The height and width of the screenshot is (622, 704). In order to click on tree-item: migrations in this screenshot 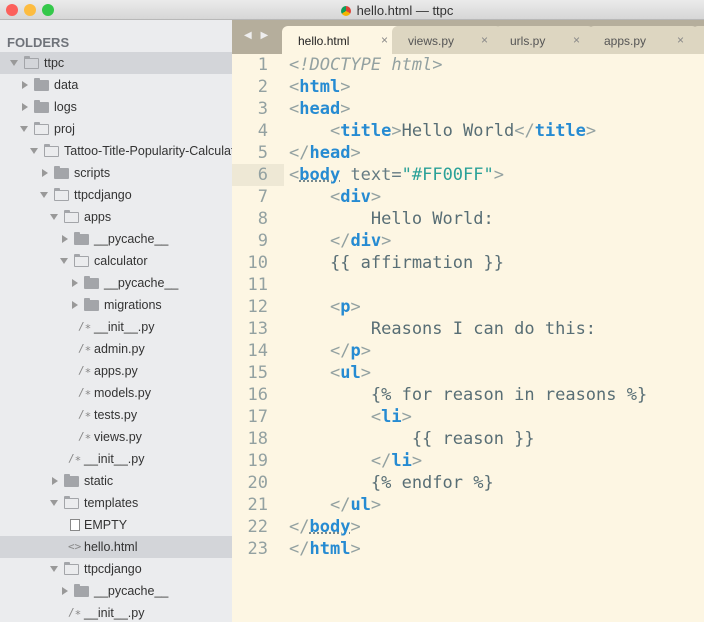, I will do `click(116, 305)`.